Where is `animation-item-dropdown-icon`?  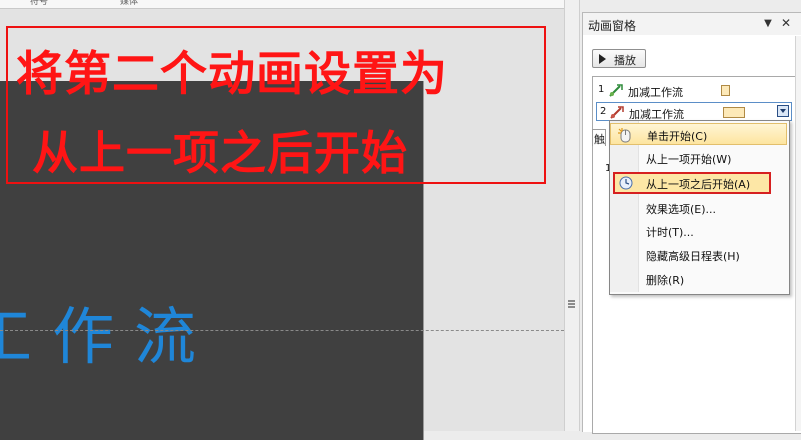 animation-item-dropdown-icon is located at coordinates (783, 111).